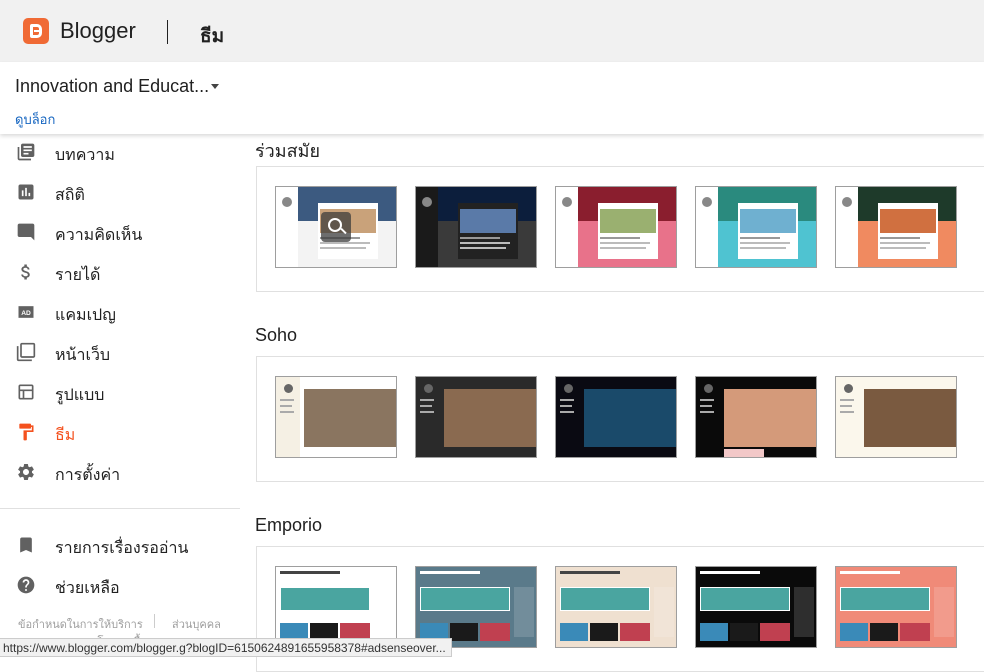  What do you see at coordinates (154, 621) in the screenshot?
I see `footer-divider` at bounding box center [154, 621].